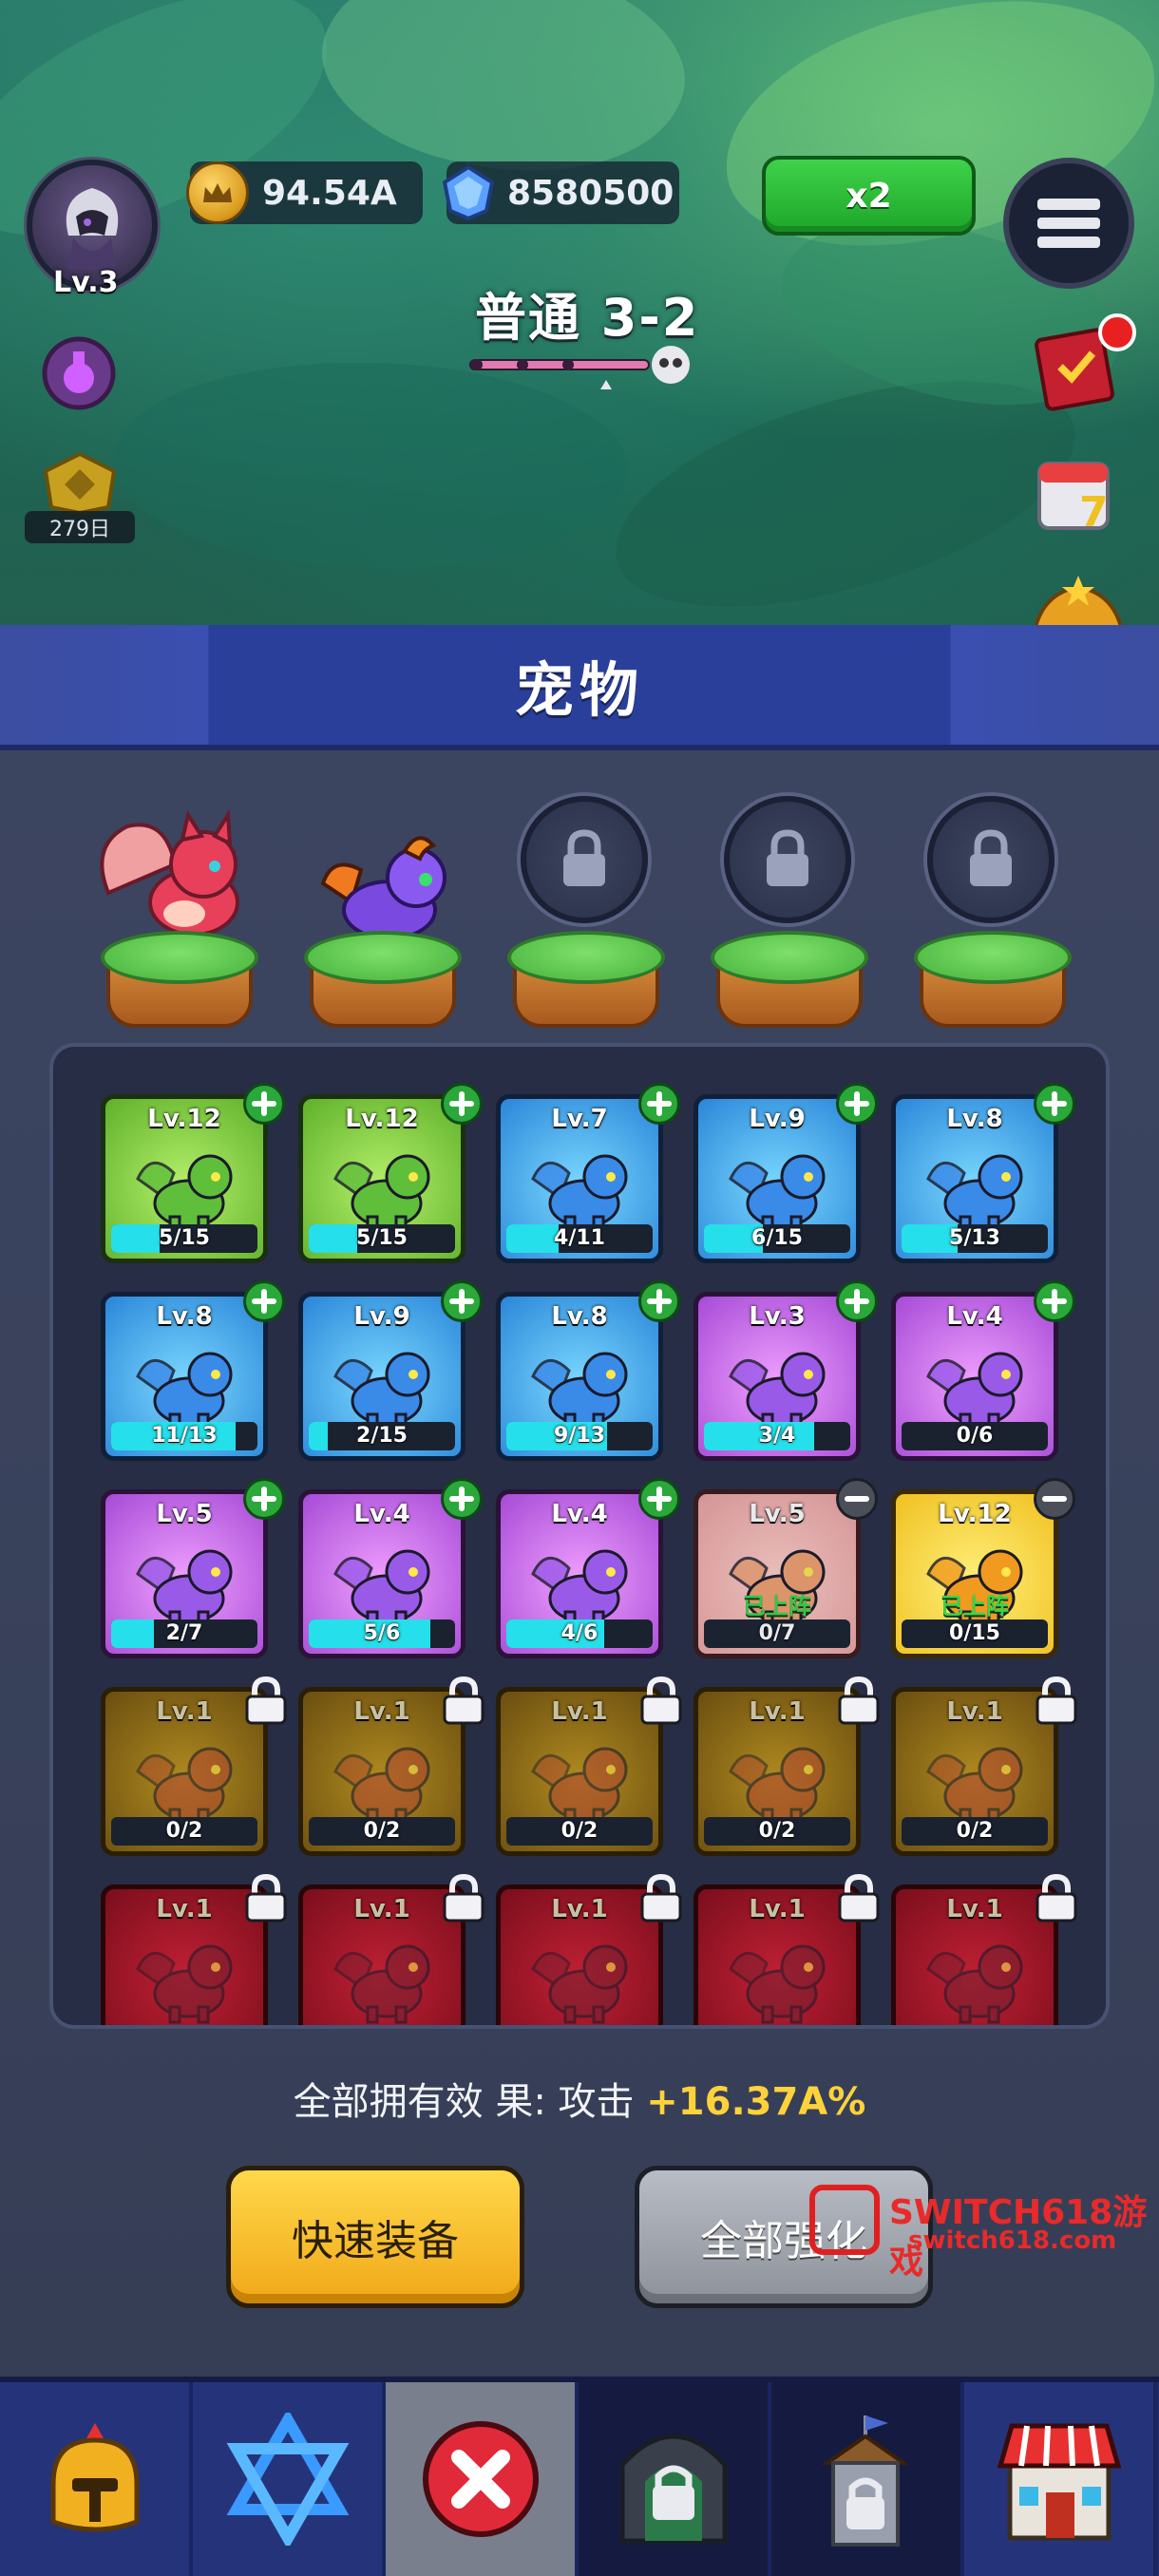 This screenshot has height=2576, width=1159. I want to click on coin-counter: 94.54A, so click(304, 192).